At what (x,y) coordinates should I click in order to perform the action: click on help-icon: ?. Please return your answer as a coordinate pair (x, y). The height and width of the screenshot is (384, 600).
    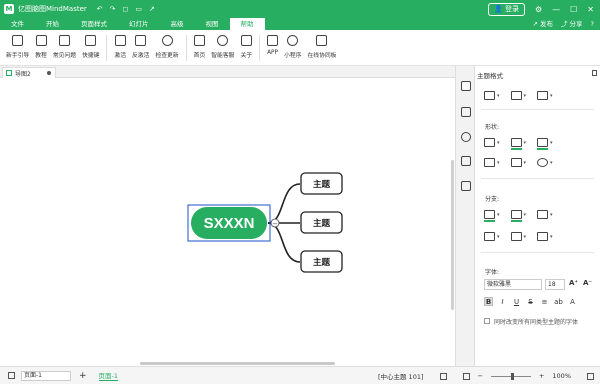
    Looking at the image, I should click on (592, 24).